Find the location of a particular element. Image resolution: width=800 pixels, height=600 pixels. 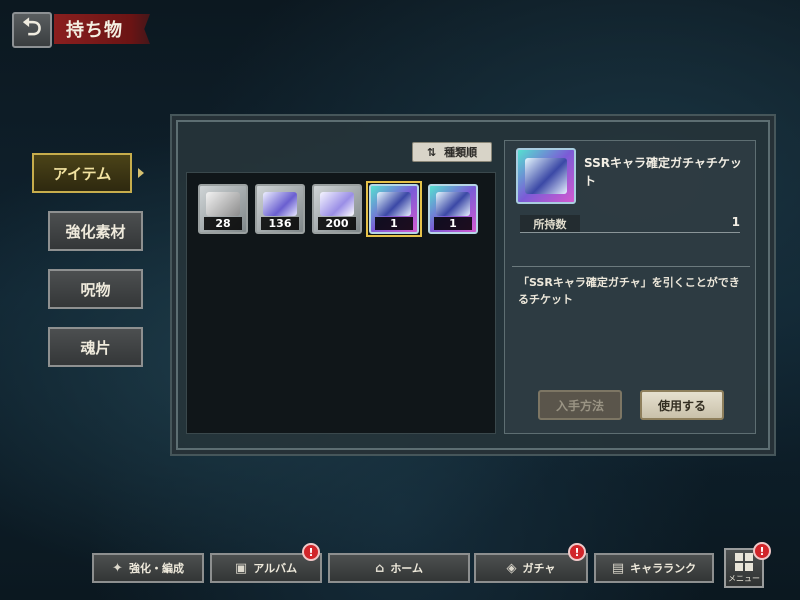

nav-gacha-label: ガチャ is located at coordinates (539, 568).